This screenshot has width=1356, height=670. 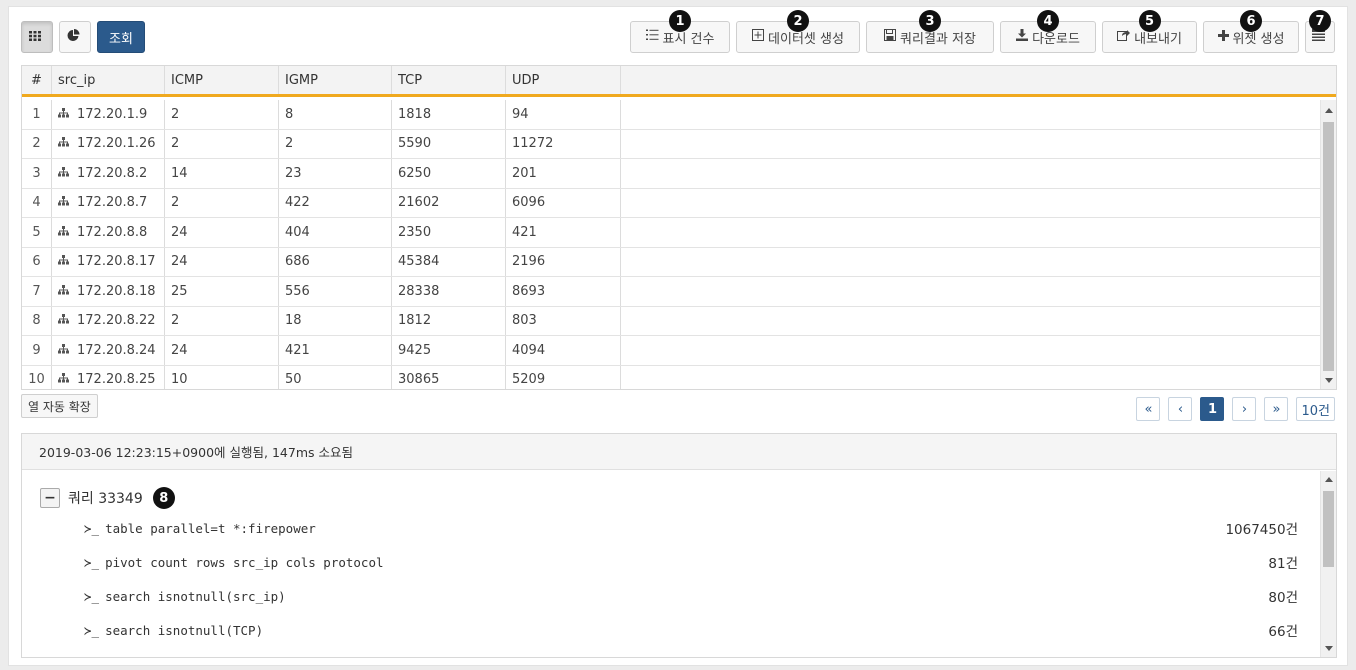 I want to click on cell-tcp: 45384, so click(x=449, y=261).